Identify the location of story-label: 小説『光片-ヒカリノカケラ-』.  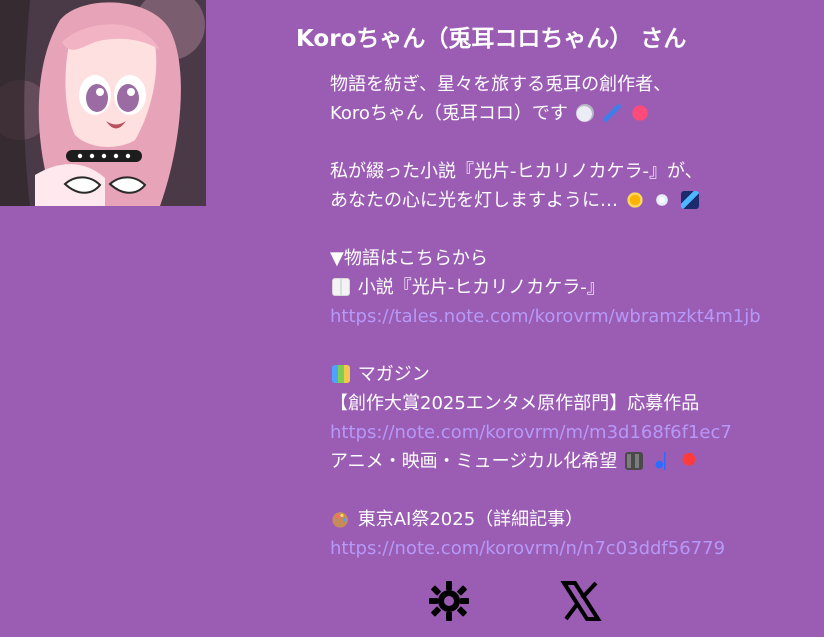
(481, 287).